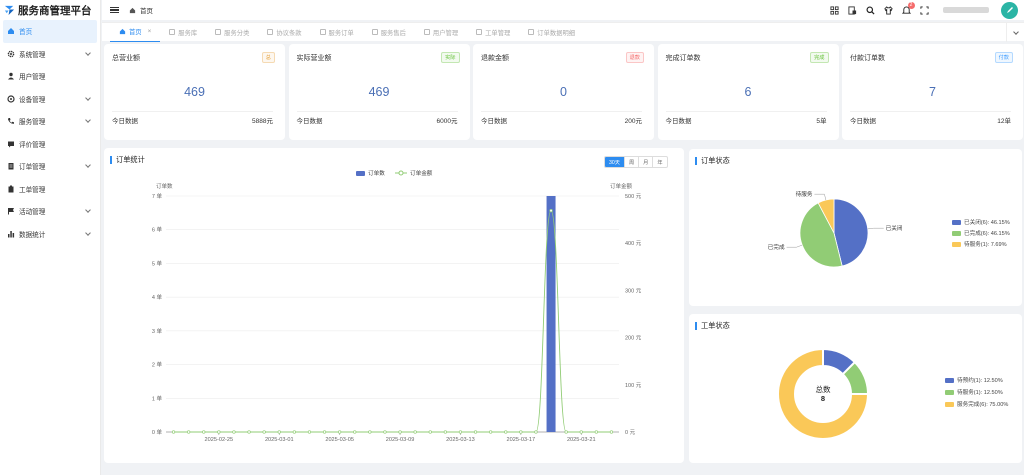 This screenshot has width=1024, height=475. What do you see at coordinates (966, 10) in the screenshot?
I see `username-blurred` at bounding box center [966, 10].